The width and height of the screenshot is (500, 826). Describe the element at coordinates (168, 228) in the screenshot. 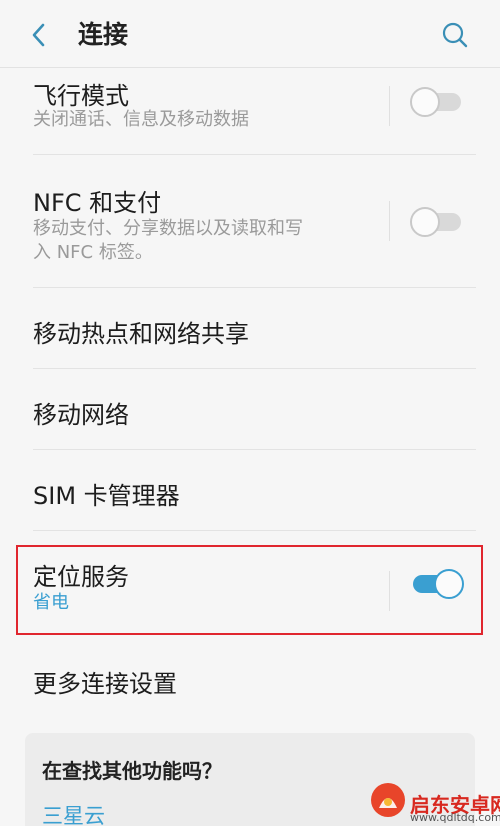

I see `nfc-subtitle-line1: 移动支付、分享数据以及读取和写` at that location.